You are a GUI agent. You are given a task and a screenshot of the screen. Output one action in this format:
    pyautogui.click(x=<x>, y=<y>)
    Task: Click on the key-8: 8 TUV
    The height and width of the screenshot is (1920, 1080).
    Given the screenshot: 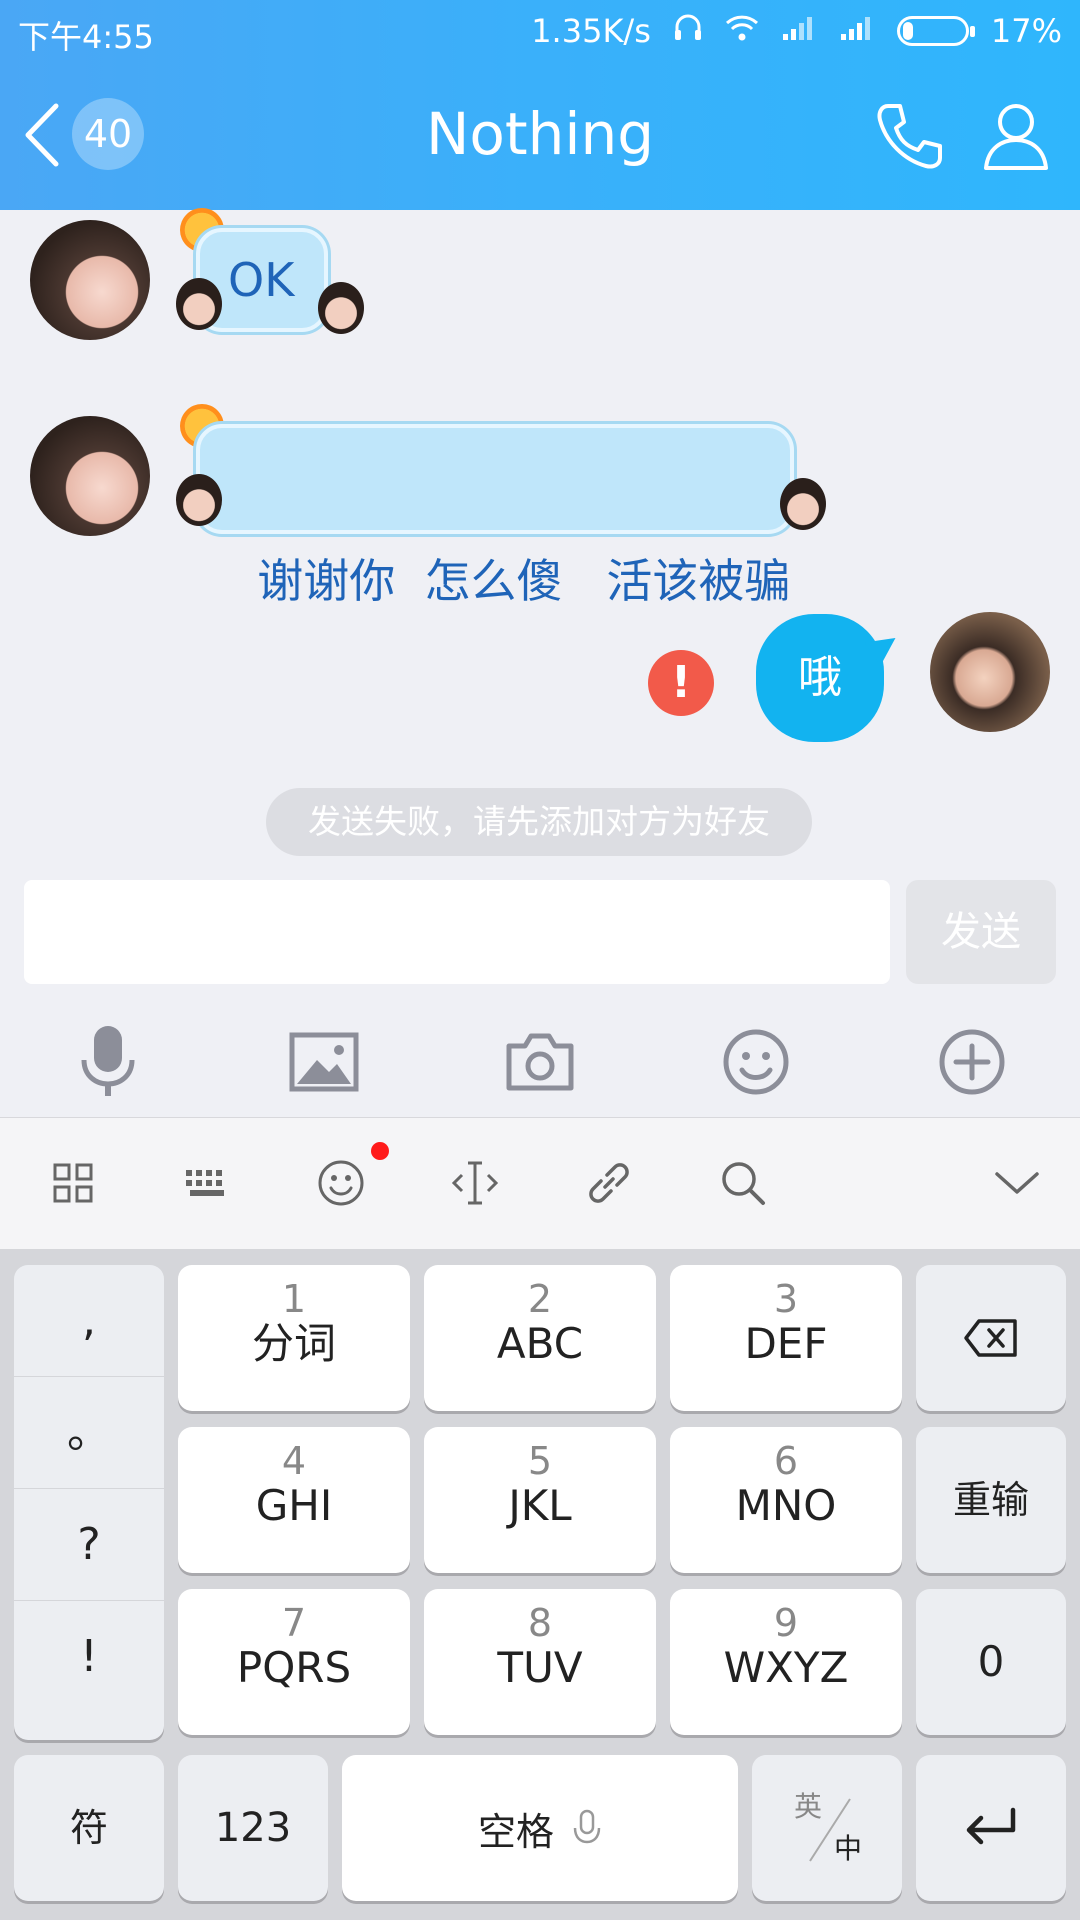 What is the action you would take?
    pyautogui.click(x=540, y=1662)
    